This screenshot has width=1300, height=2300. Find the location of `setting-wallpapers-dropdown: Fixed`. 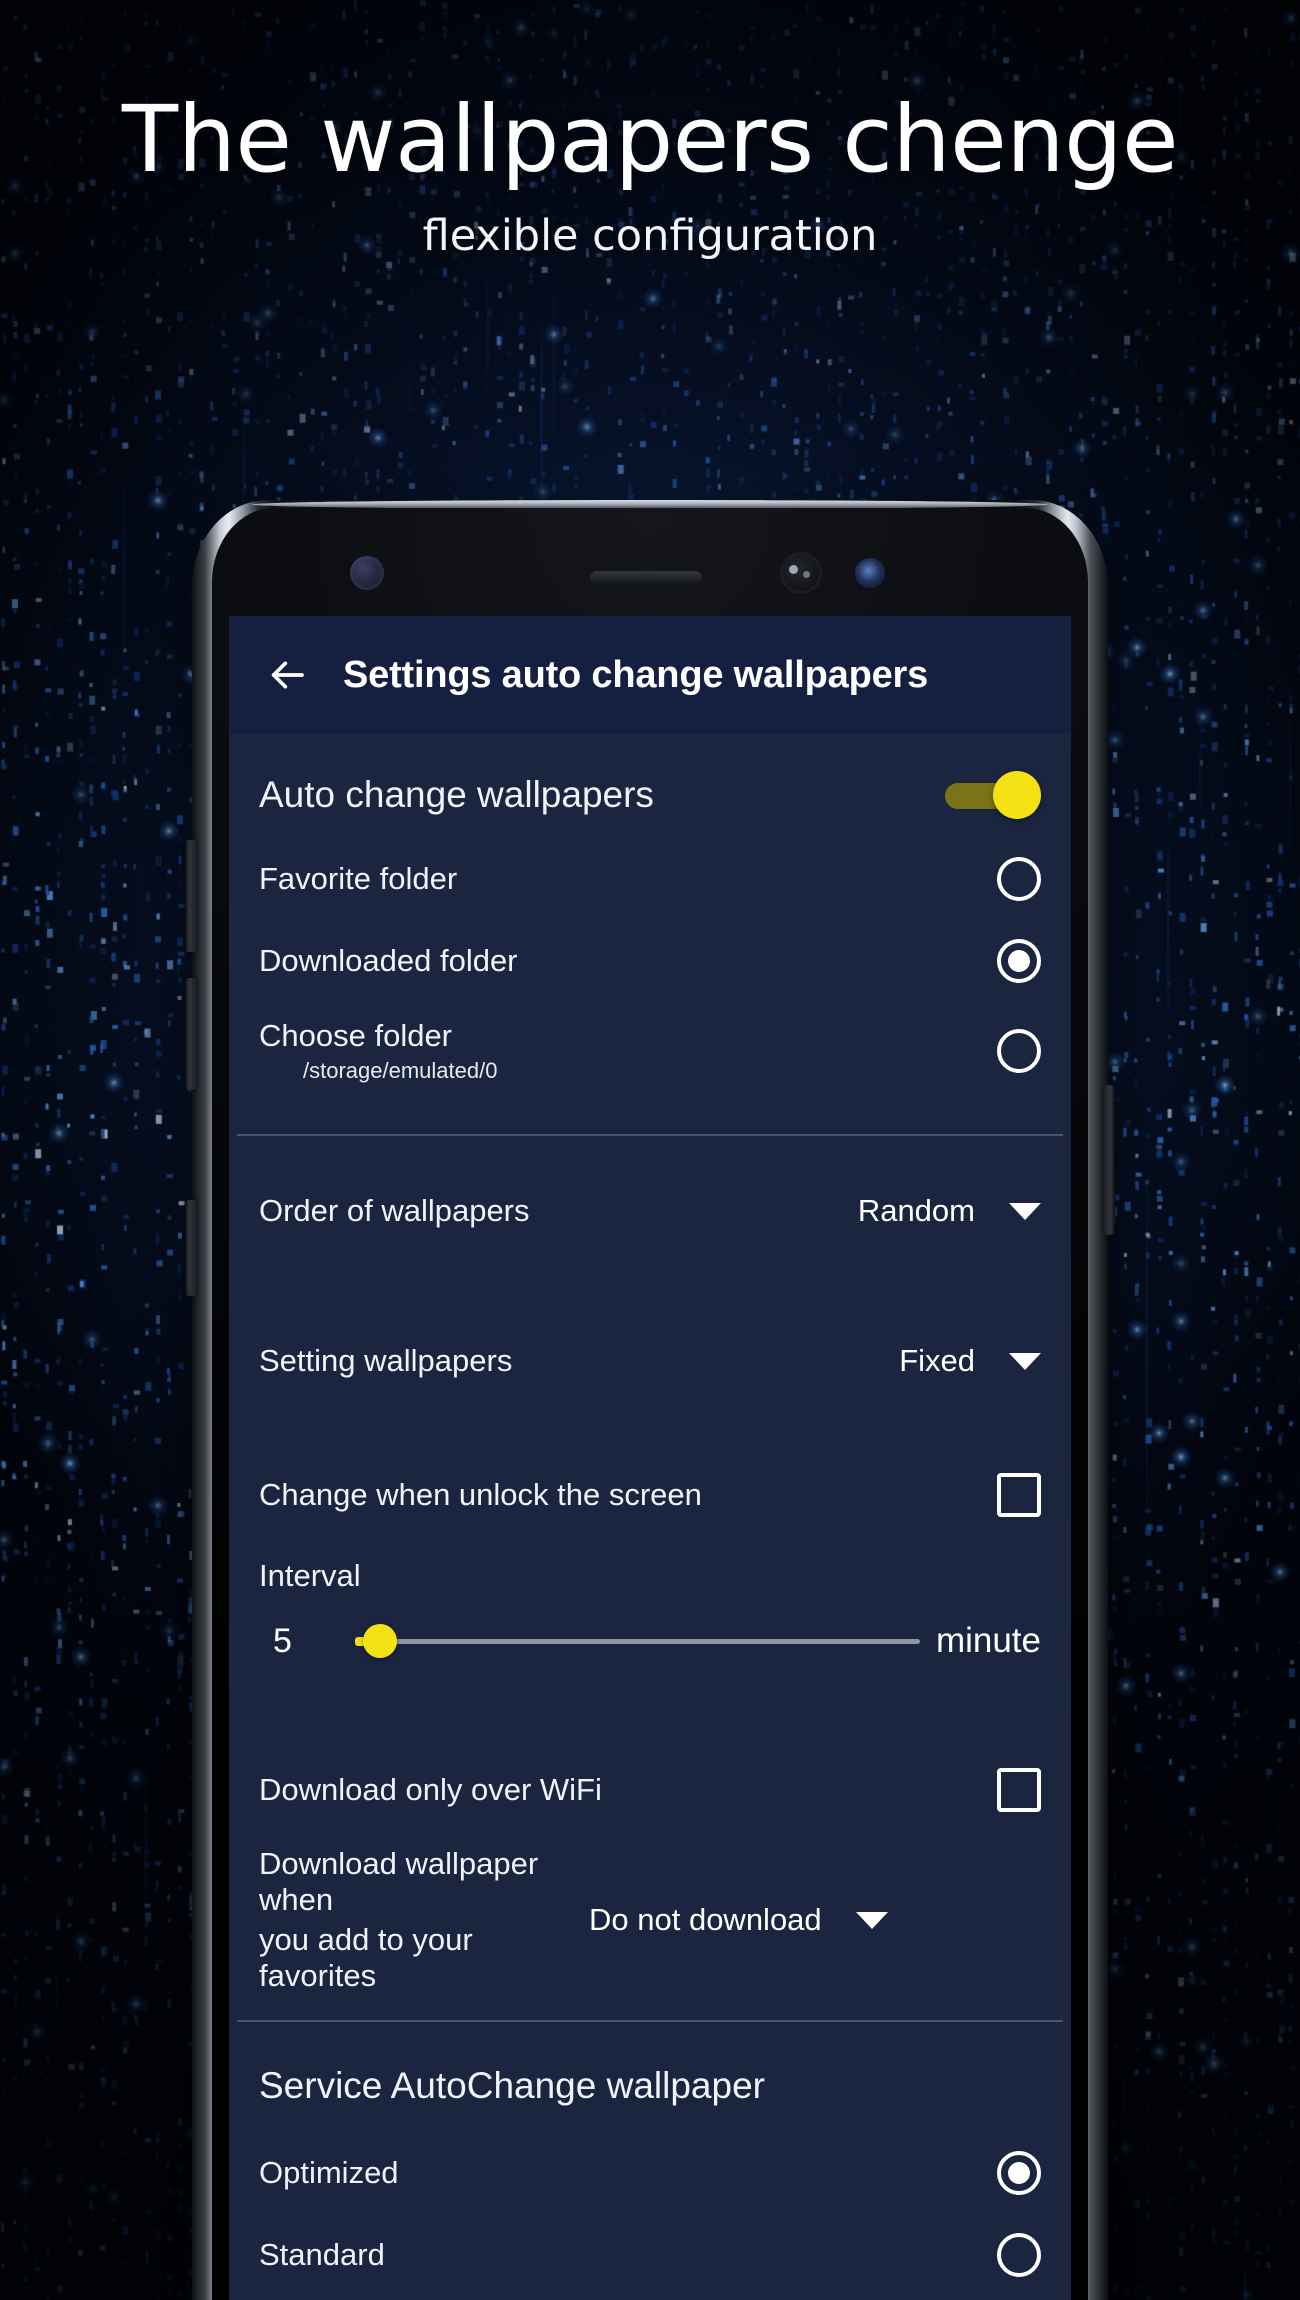

setting-wallpapers-dropdown: Fixed is located at coordinates (970, 1361).